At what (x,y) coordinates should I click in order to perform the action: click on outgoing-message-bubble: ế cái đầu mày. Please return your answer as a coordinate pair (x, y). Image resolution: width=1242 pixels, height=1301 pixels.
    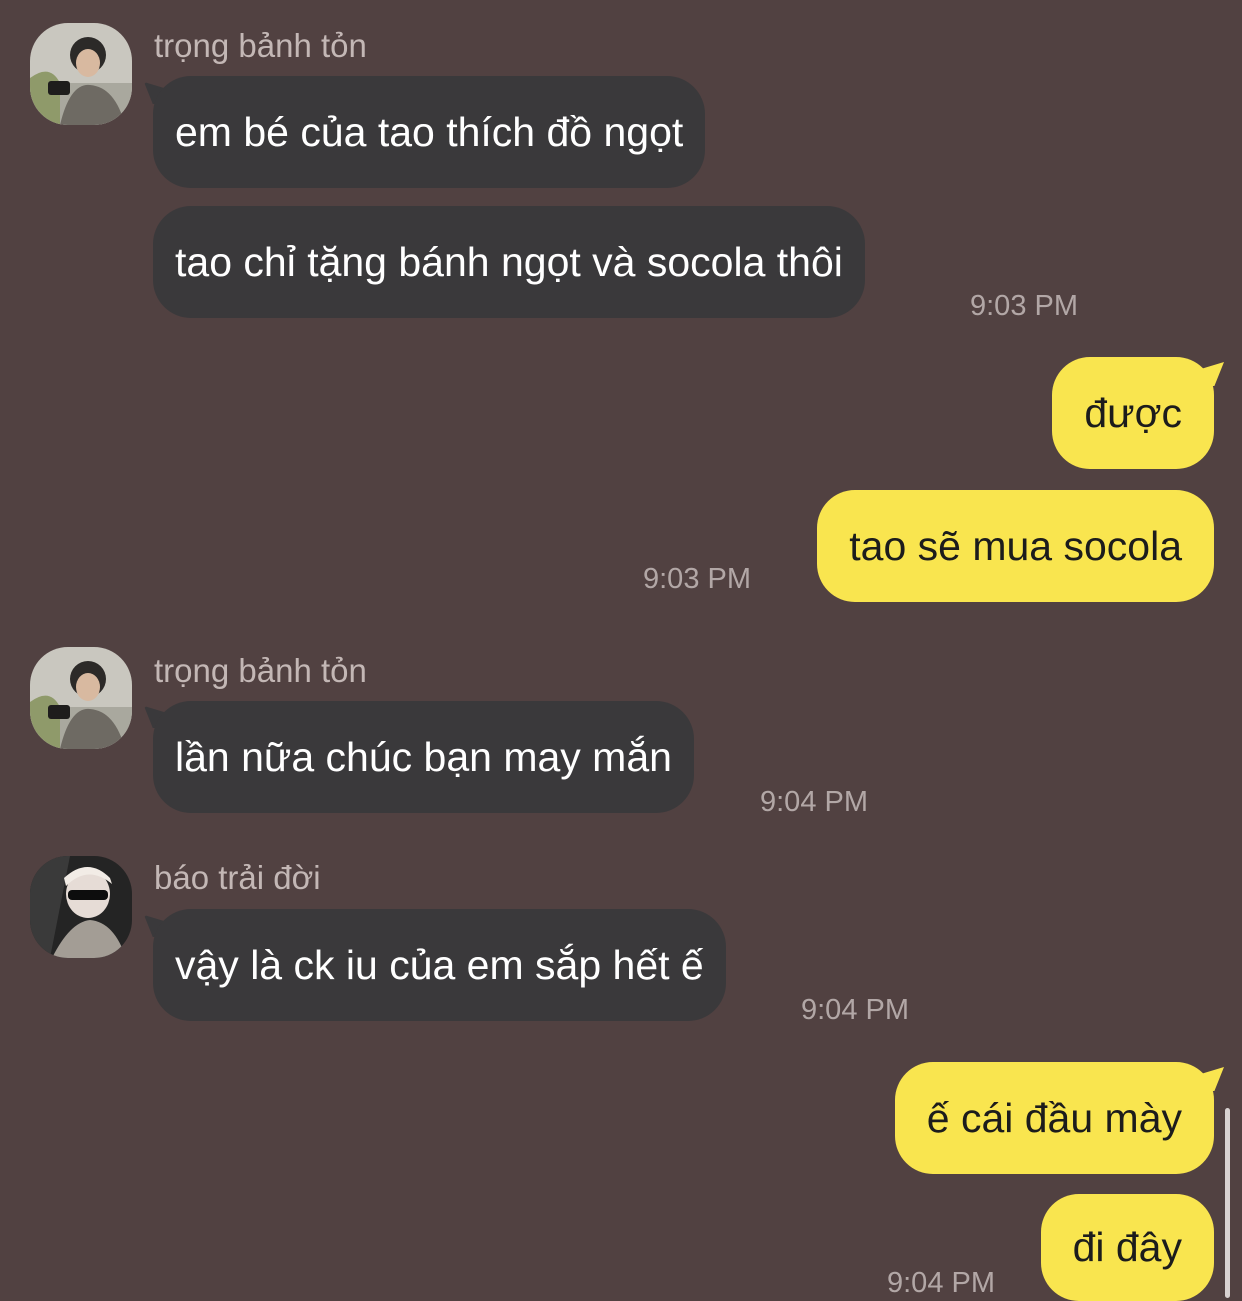
    Looking at the image, I should click on (1054, 1118).